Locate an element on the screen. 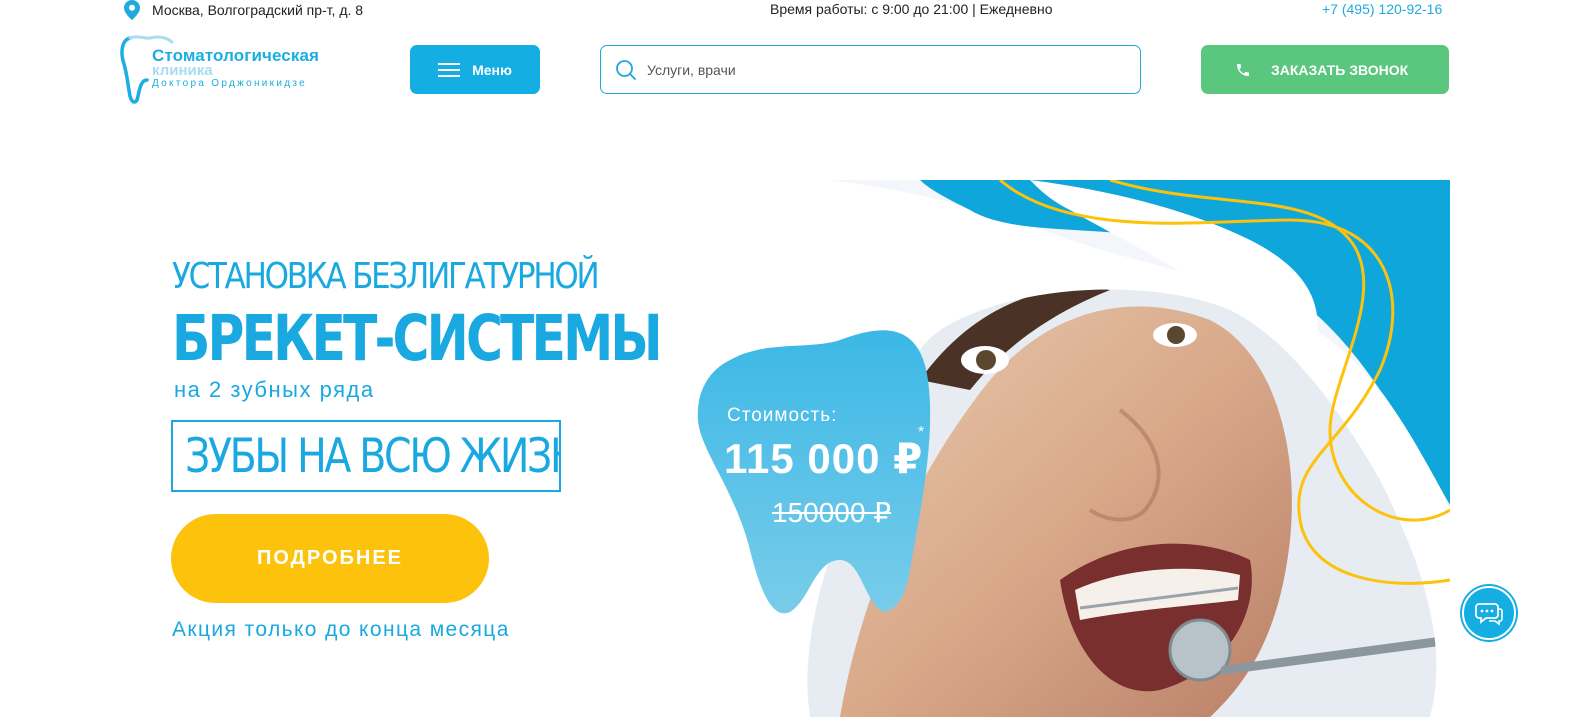 The height and width of the screenshot is (717, 1581). logo-line-2: клиника is located at coordinates (182, 70).